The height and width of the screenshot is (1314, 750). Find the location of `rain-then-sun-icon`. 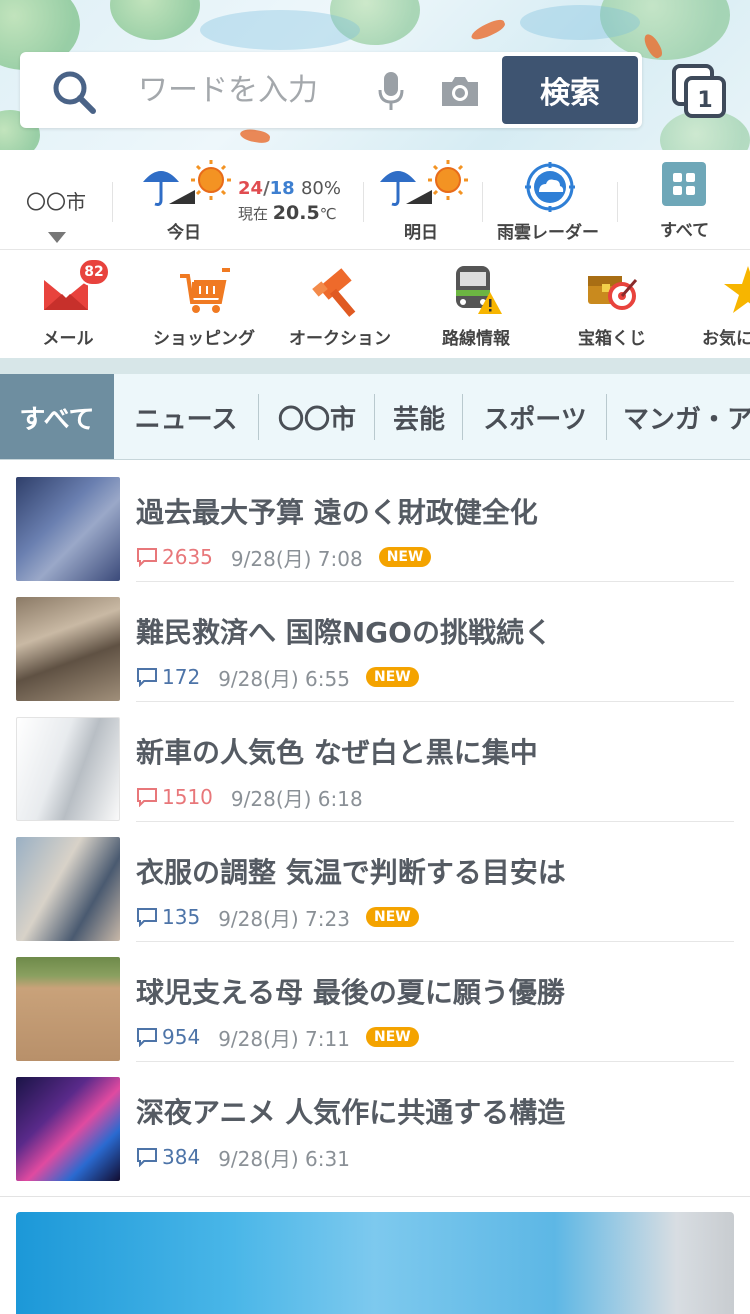

rain-then-sun-icon is located at coordinates (187, 183).